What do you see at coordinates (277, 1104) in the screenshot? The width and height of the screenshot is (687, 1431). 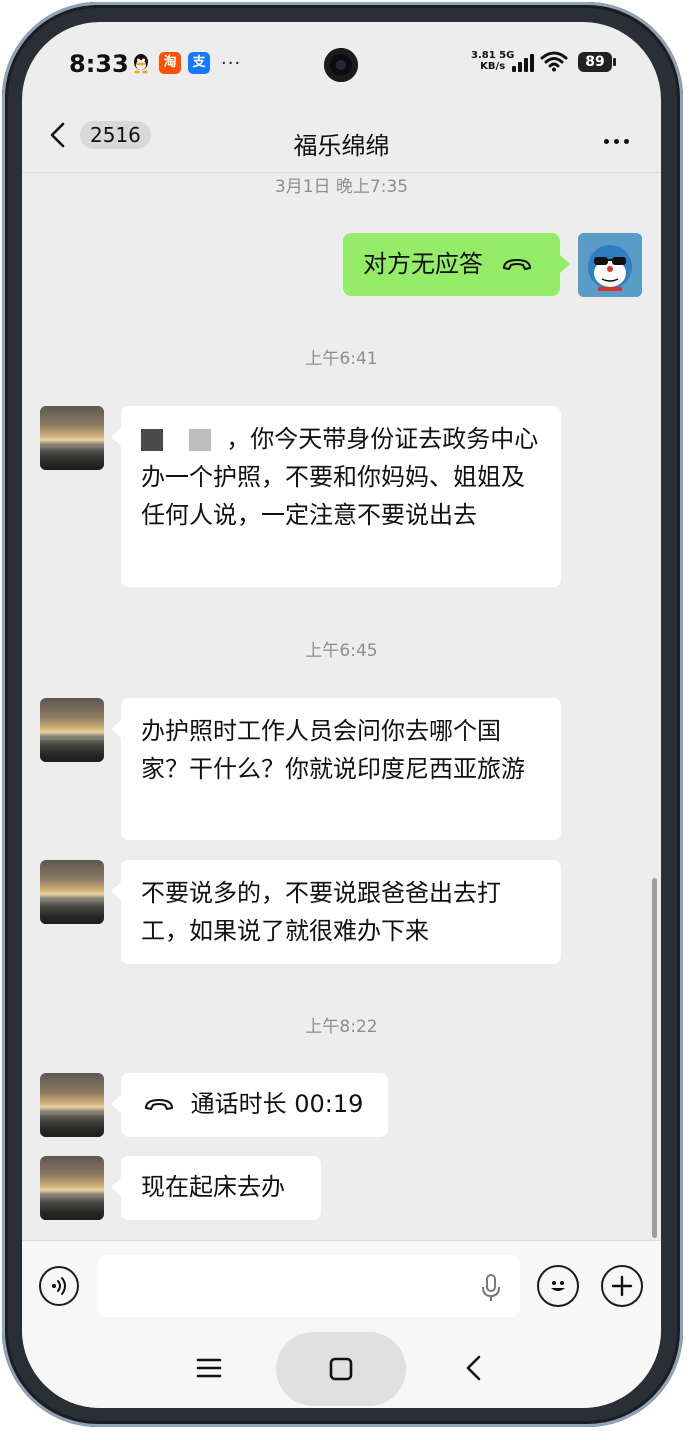 I see `call-duration-text: 通话时长 00:19` at bounding box center [277, 1104].